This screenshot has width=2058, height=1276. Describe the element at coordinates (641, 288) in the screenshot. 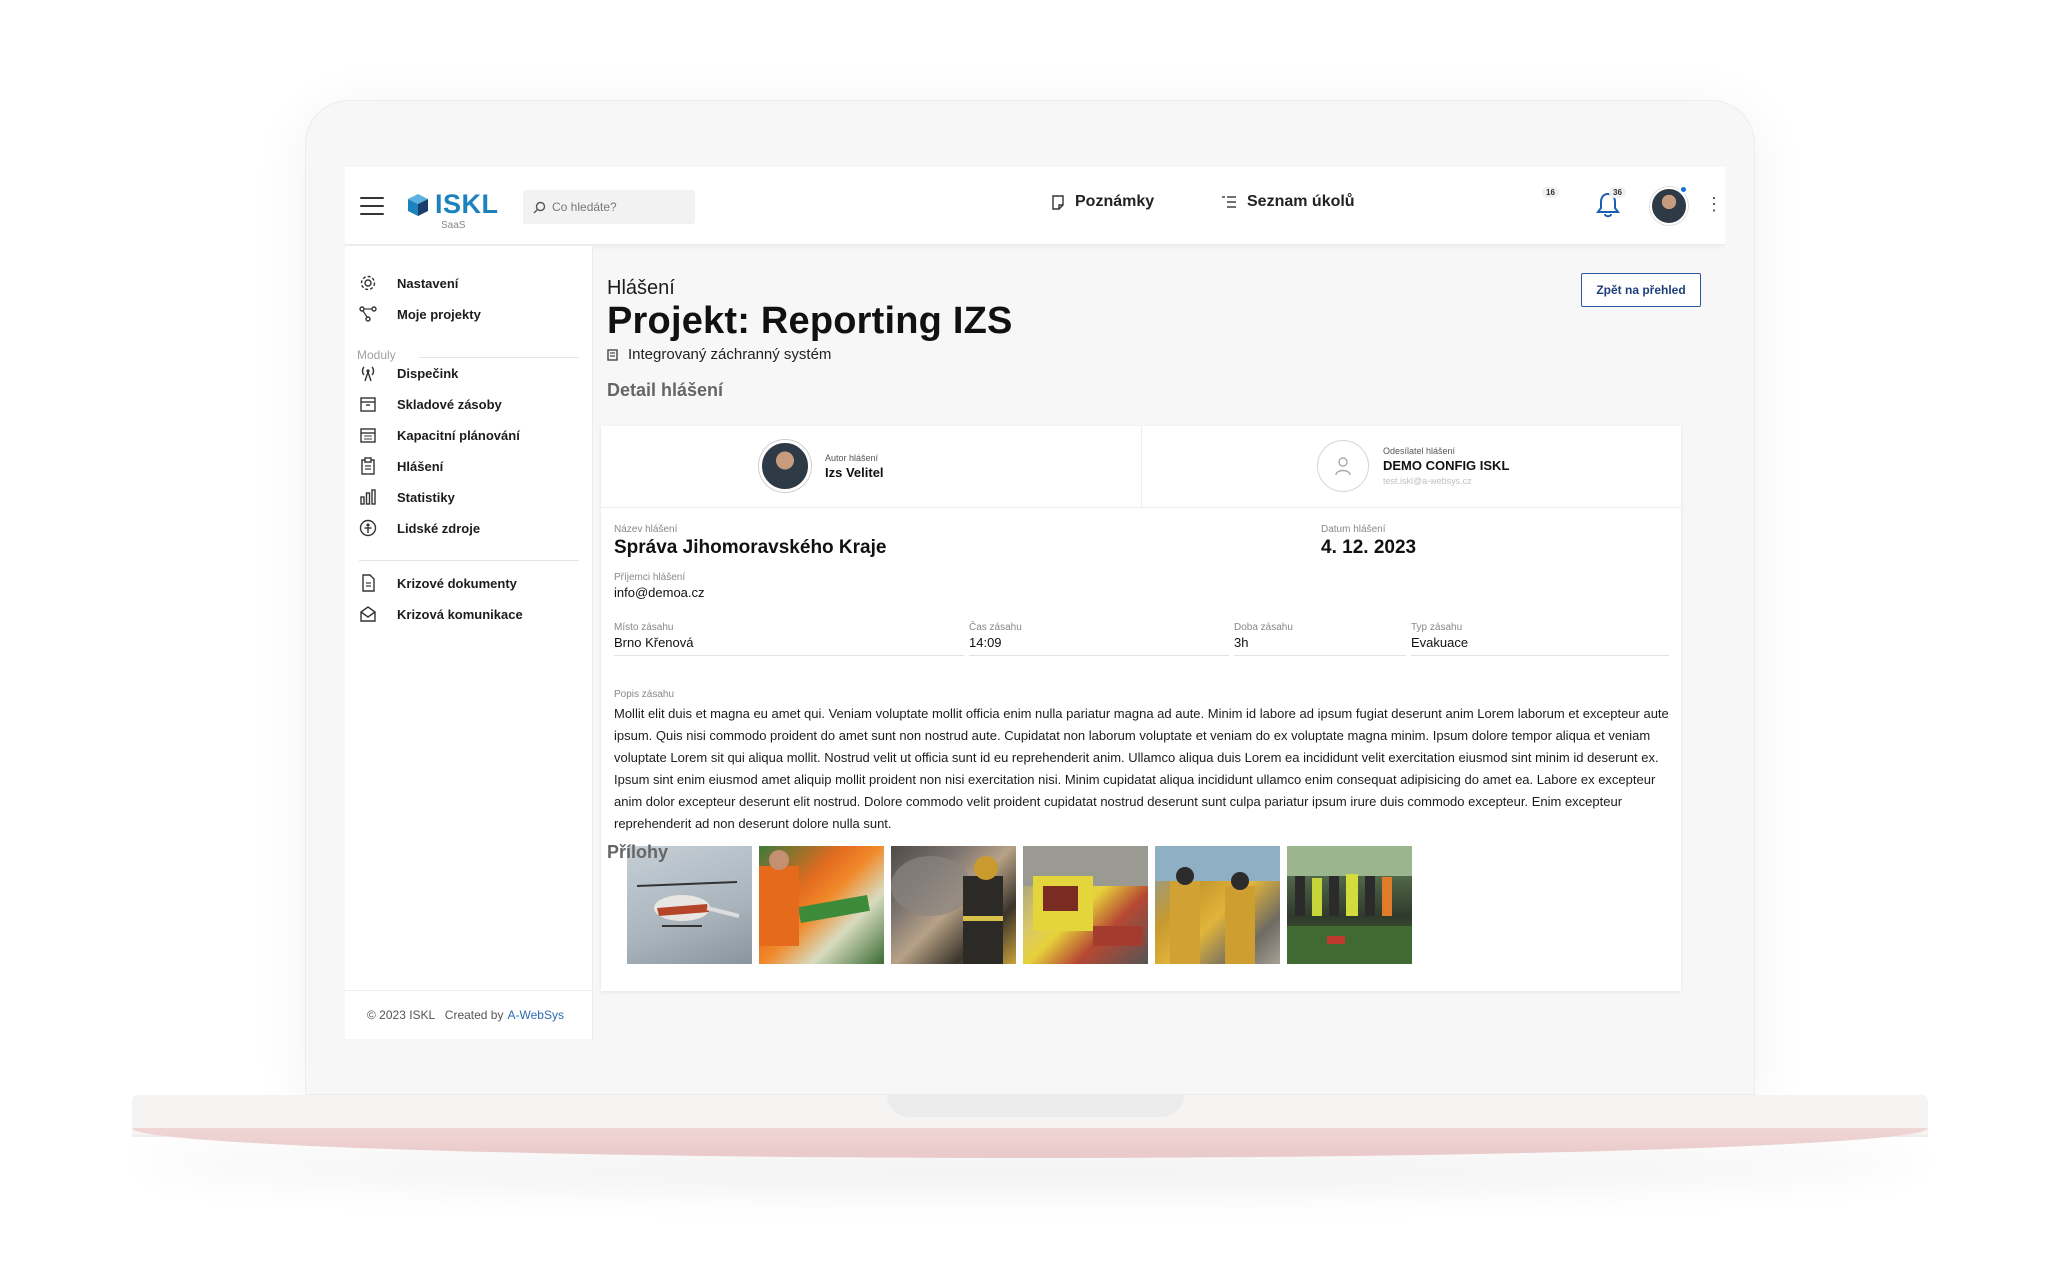

I see `page-kicker: Hlášení` at that location.